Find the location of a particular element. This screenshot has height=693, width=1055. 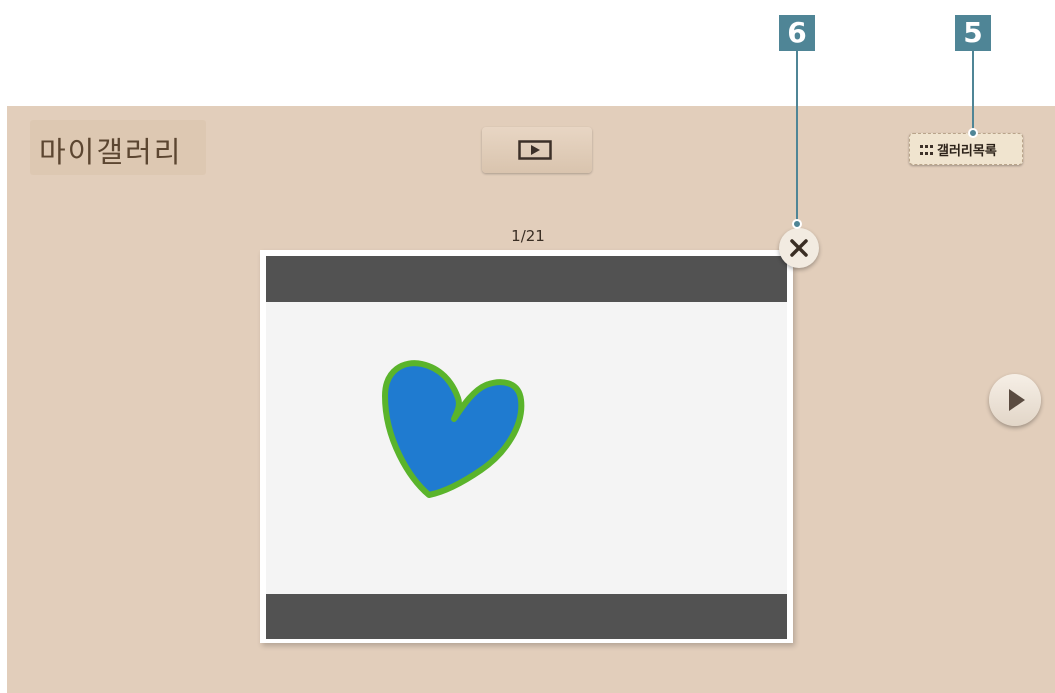

grid-icon is located at coordinates (926, 150).